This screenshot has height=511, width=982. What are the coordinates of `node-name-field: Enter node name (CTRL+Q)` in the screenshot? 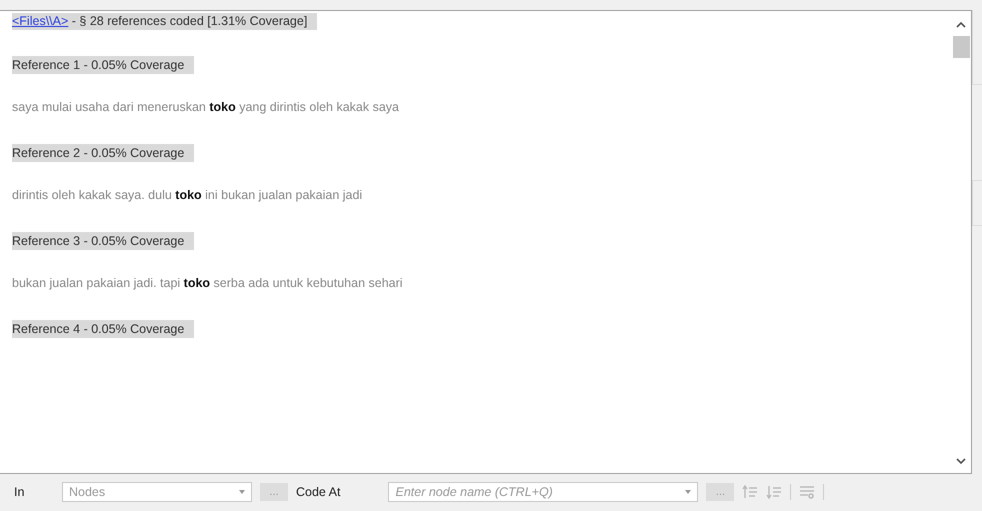 It's located at (543, 492).